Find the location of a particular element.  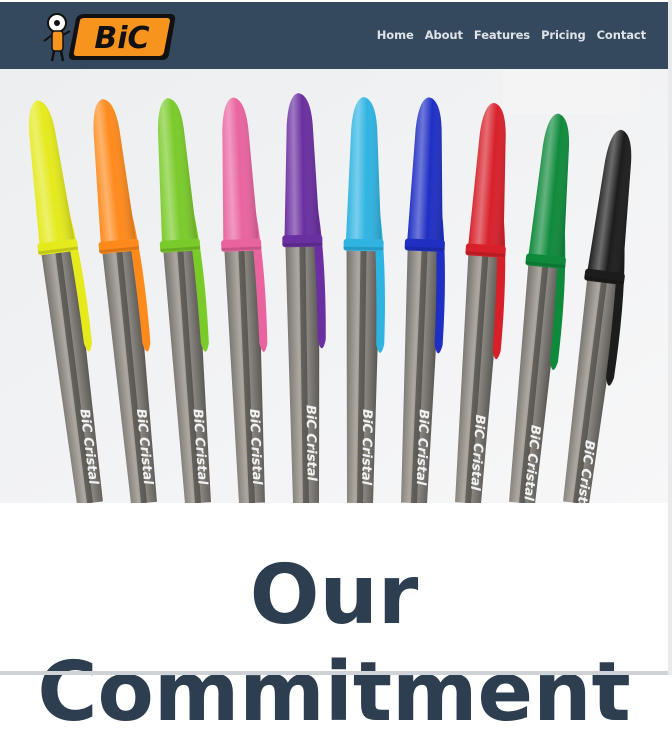

horizontal-scrollbar is located at coordinates (336, 673).